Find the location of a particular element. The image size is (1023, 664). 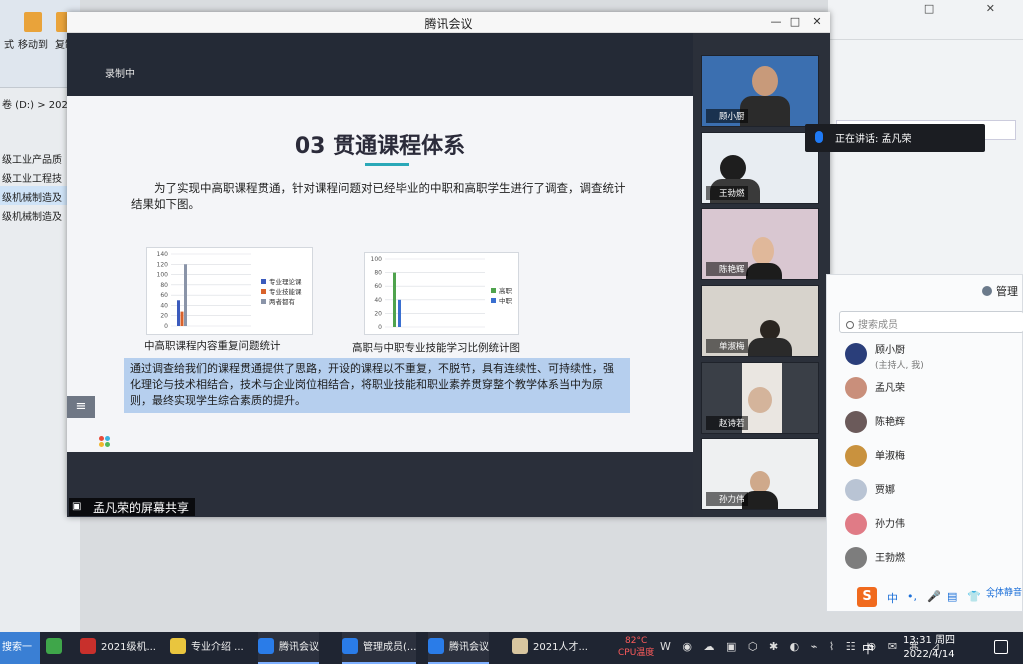

ime-keyboard-icon: ▤ is located at coordinates (952, 596).